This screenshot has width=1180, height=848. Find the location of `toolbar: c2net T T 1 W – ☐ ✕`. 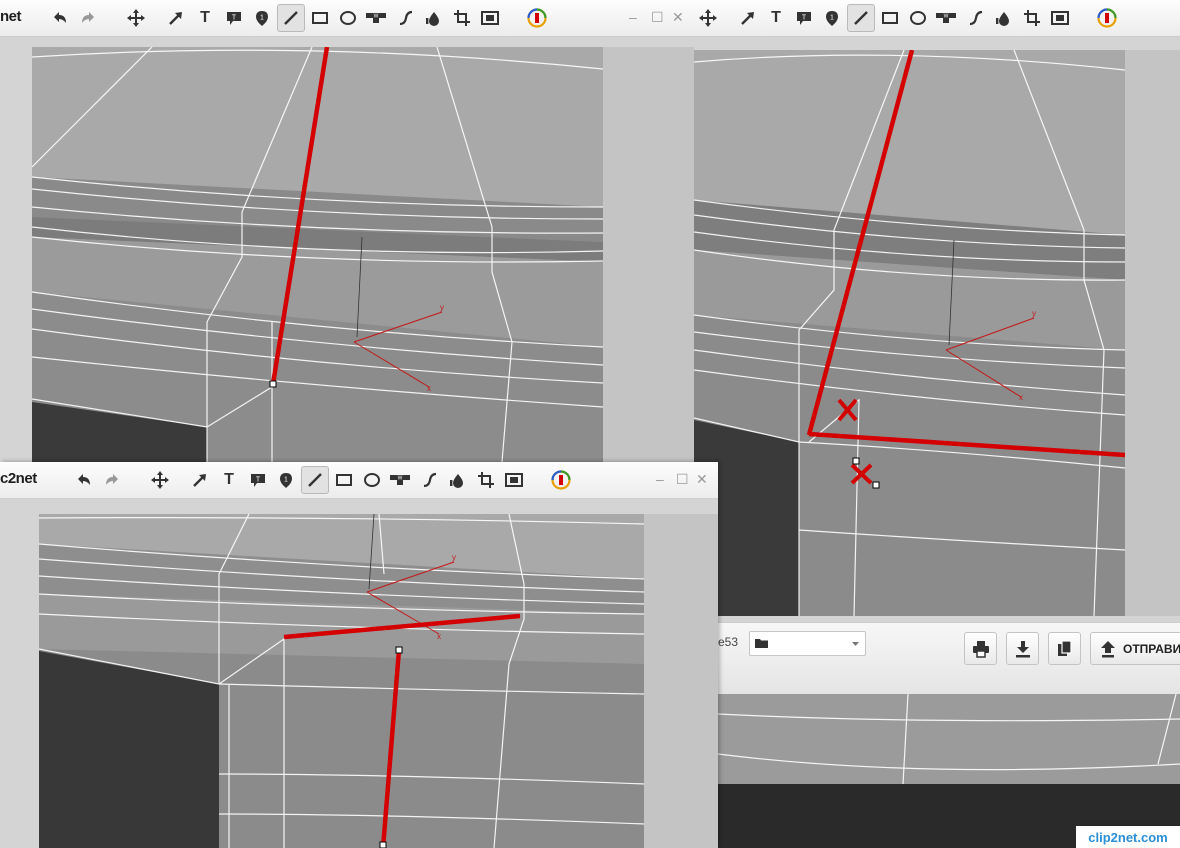

toolbar: c2net T T 1 W – ☐ ✕ is located at coordinates (359, 480).